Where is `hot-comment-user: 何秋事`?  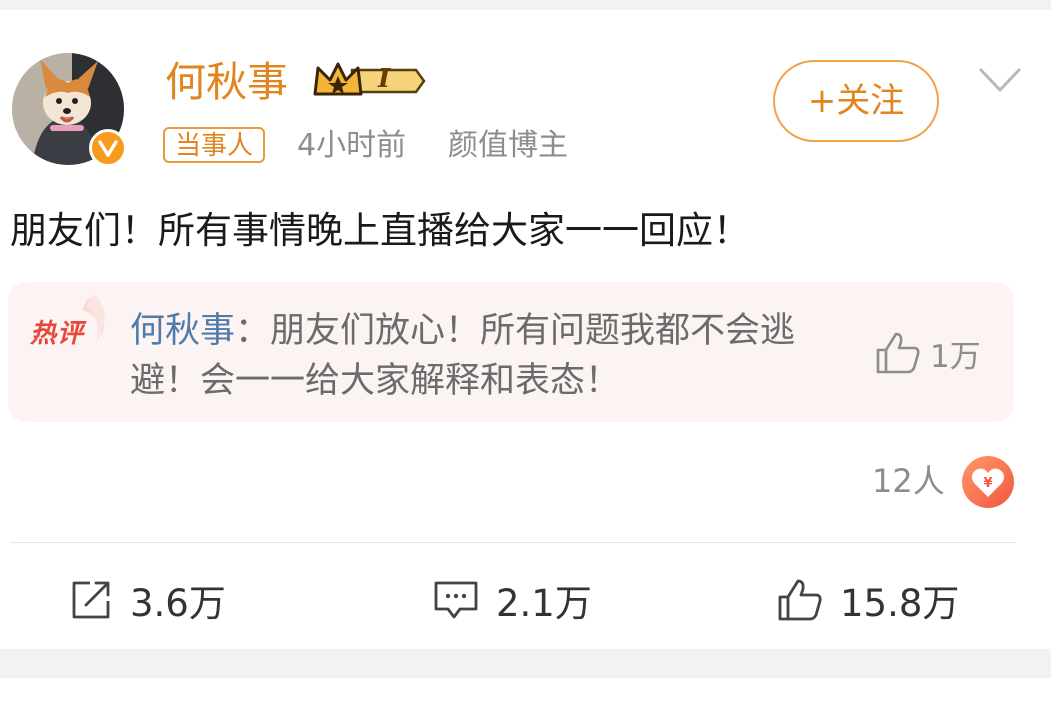
hot-comment-user: 何秋事 is located at coordinates (182, 331).